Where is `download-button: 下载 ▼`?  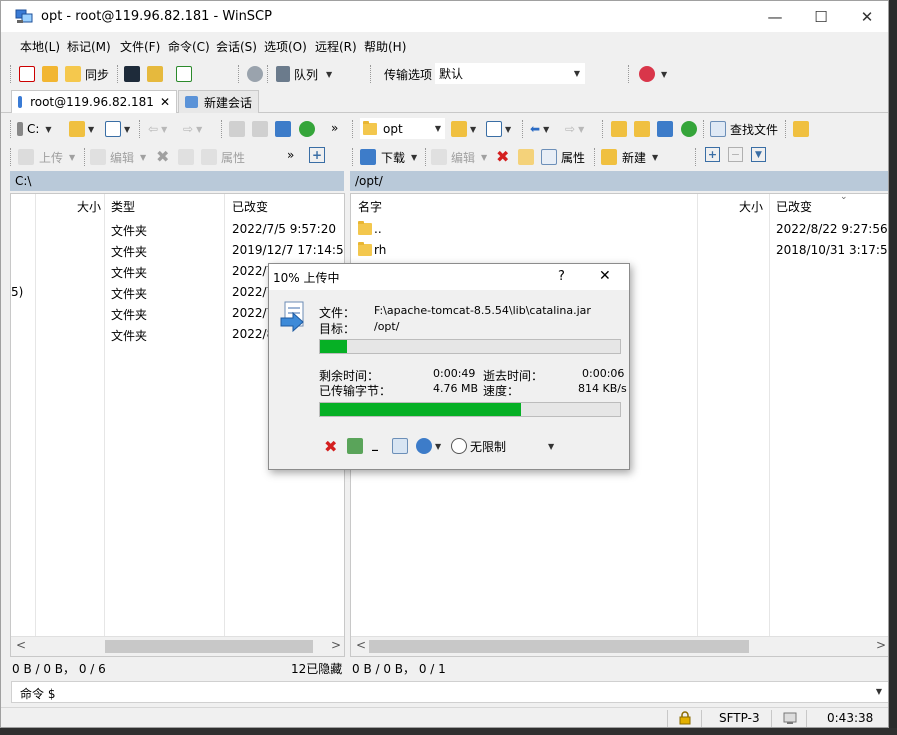
download-button: 下载 ▼ is located at coordinates (388, 157).